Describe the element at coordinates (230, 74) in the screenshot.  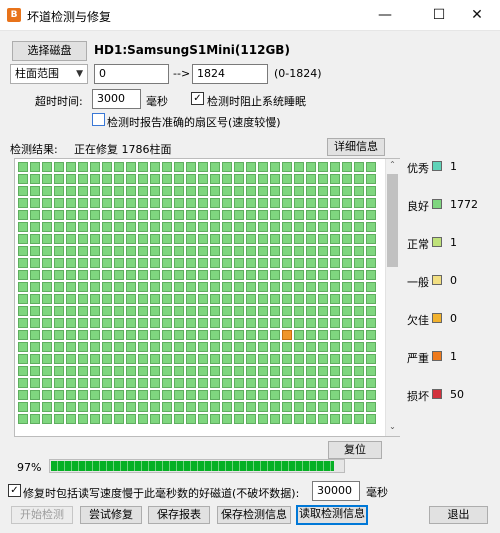
I see `range-end-input: 1824` at that location.